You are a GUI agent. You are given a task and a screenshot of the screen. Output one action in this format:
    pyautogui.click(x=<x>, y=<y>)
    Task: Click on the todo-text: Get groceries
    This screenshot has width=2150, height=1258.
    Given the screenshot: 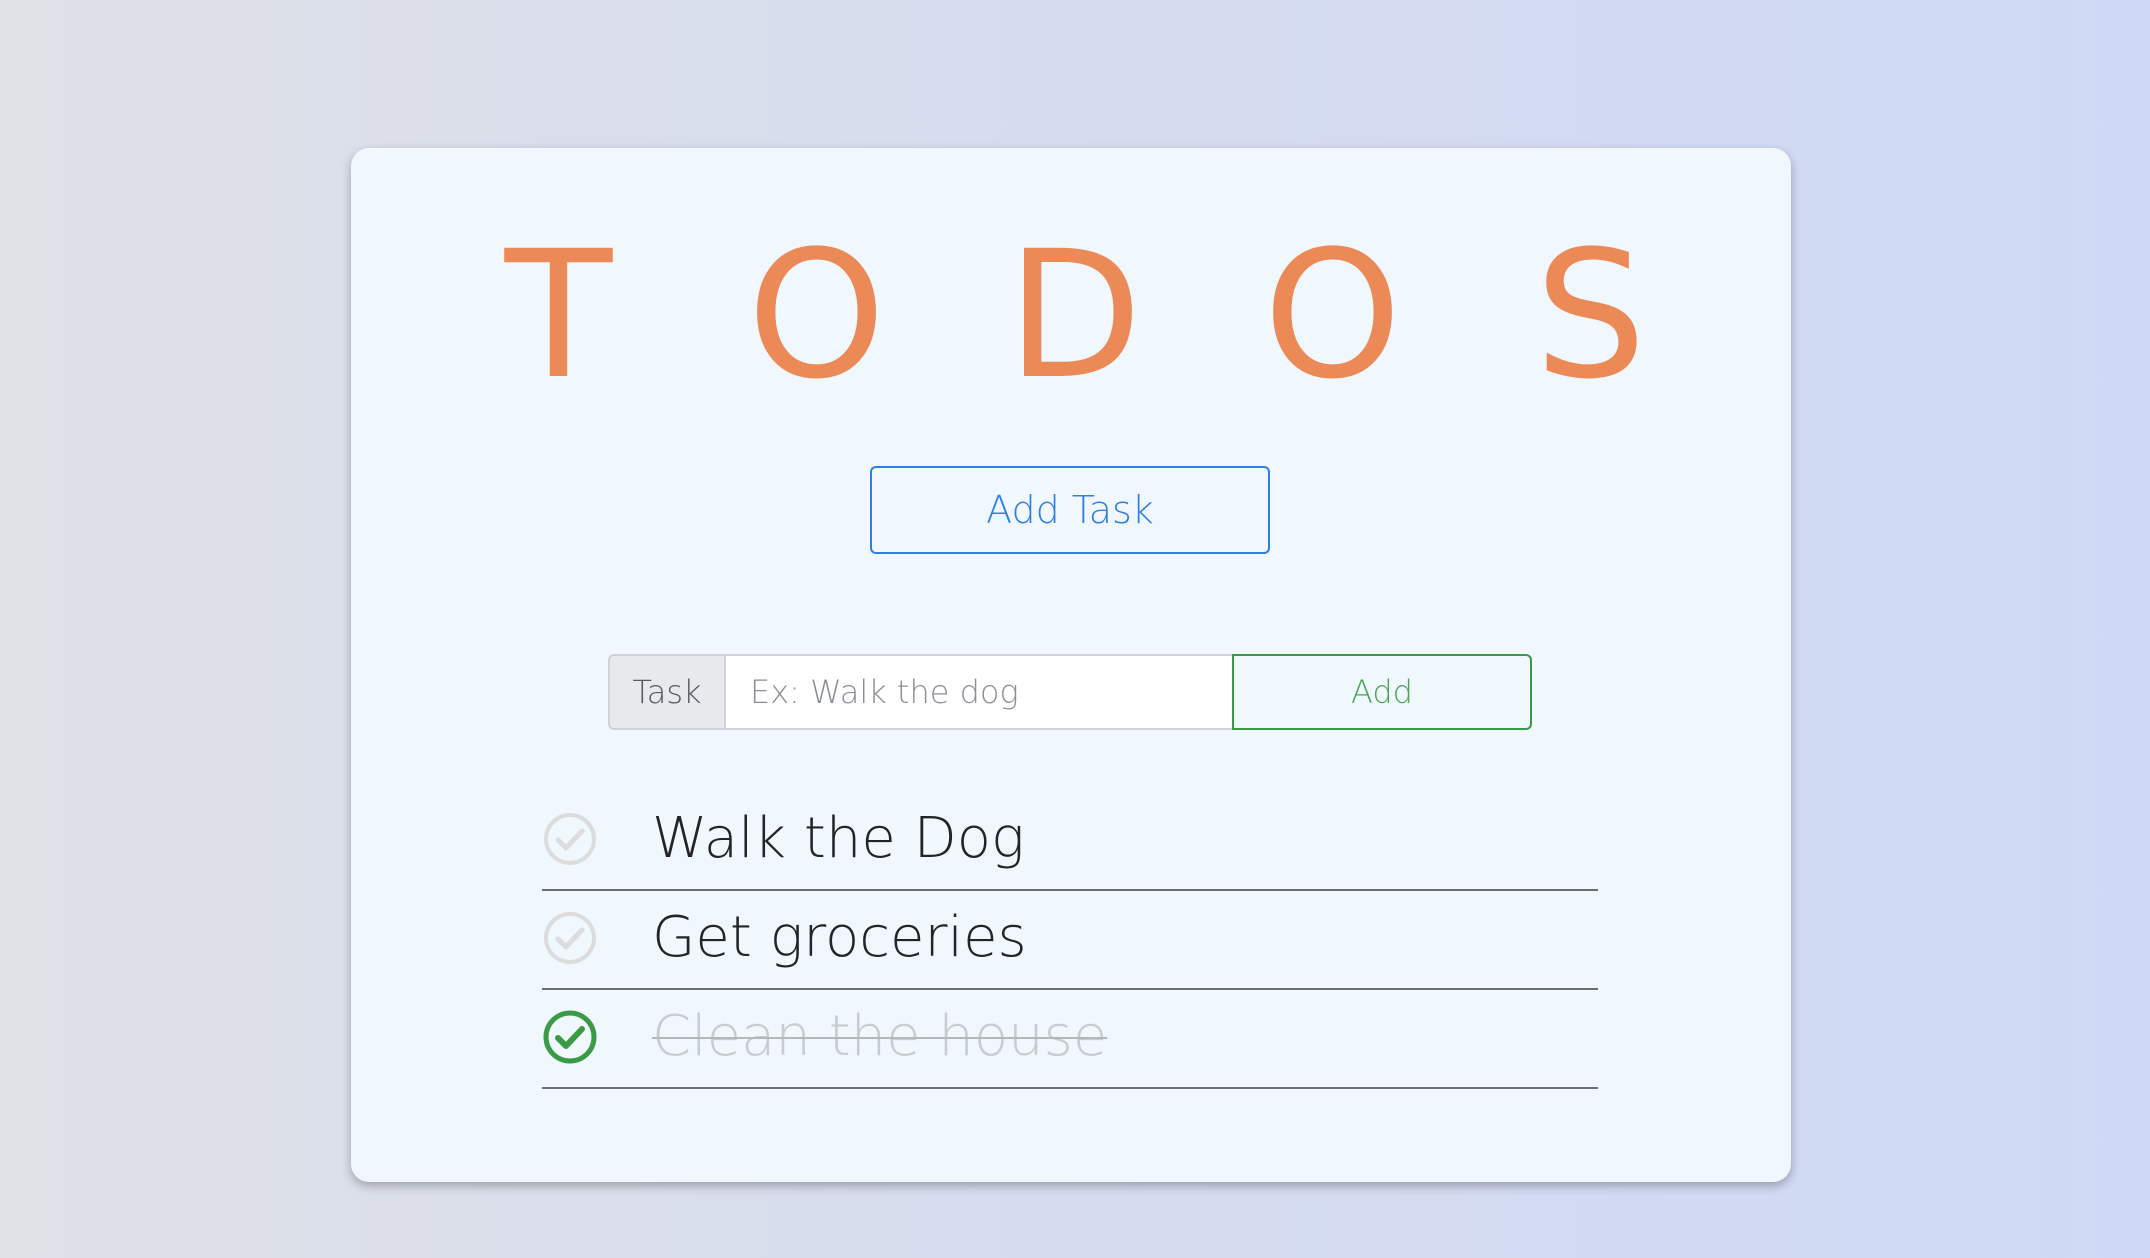 What is the action you would take?
    pyautogui.click(x=839, y=937)
    